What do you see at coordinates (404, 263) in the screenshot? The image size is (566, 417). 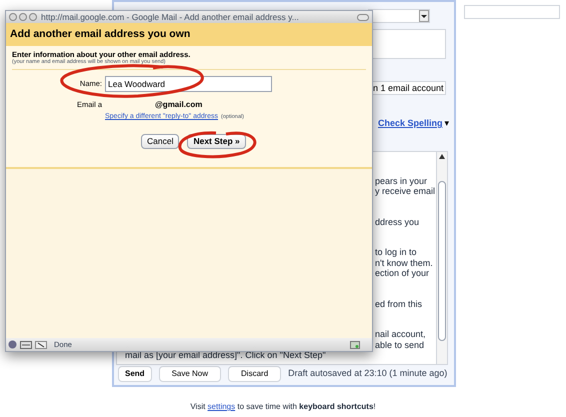 I see `body-text-line: n't know them.` at bounding box center [404, 263].